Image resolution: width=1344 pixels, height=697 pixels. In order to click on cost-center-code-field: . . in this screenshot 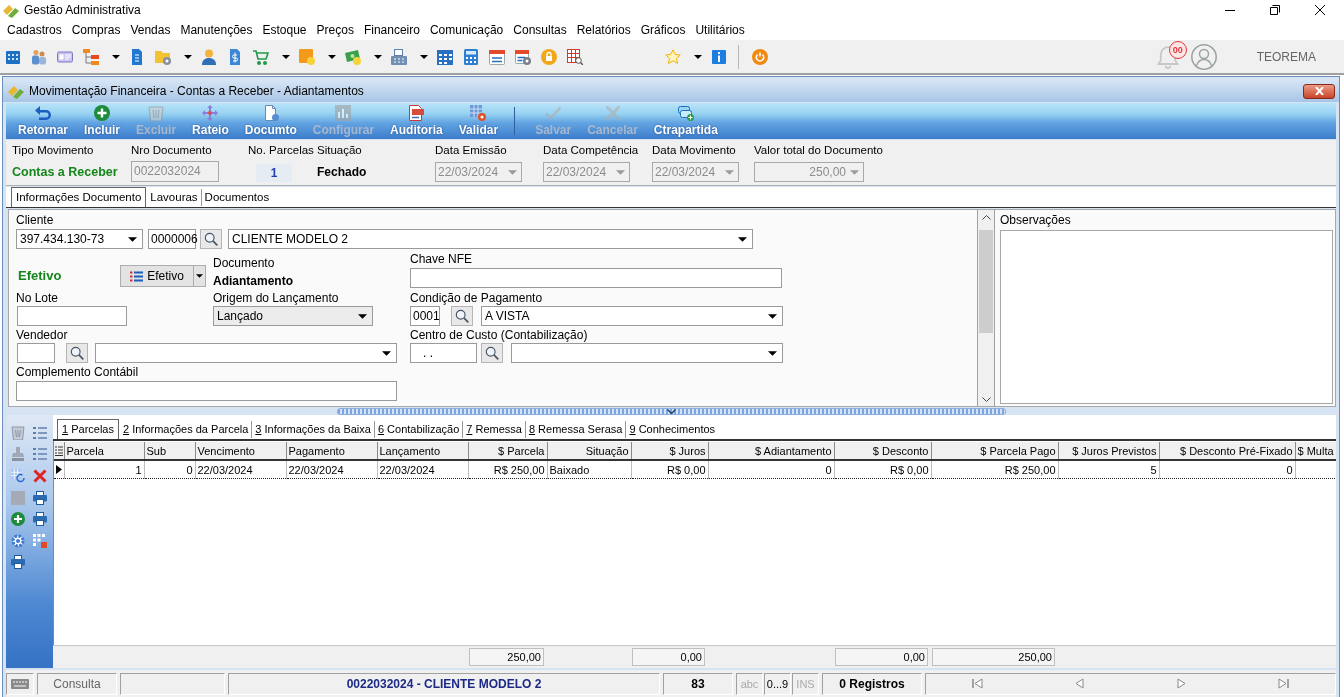, I will do `click(443, 353)`.